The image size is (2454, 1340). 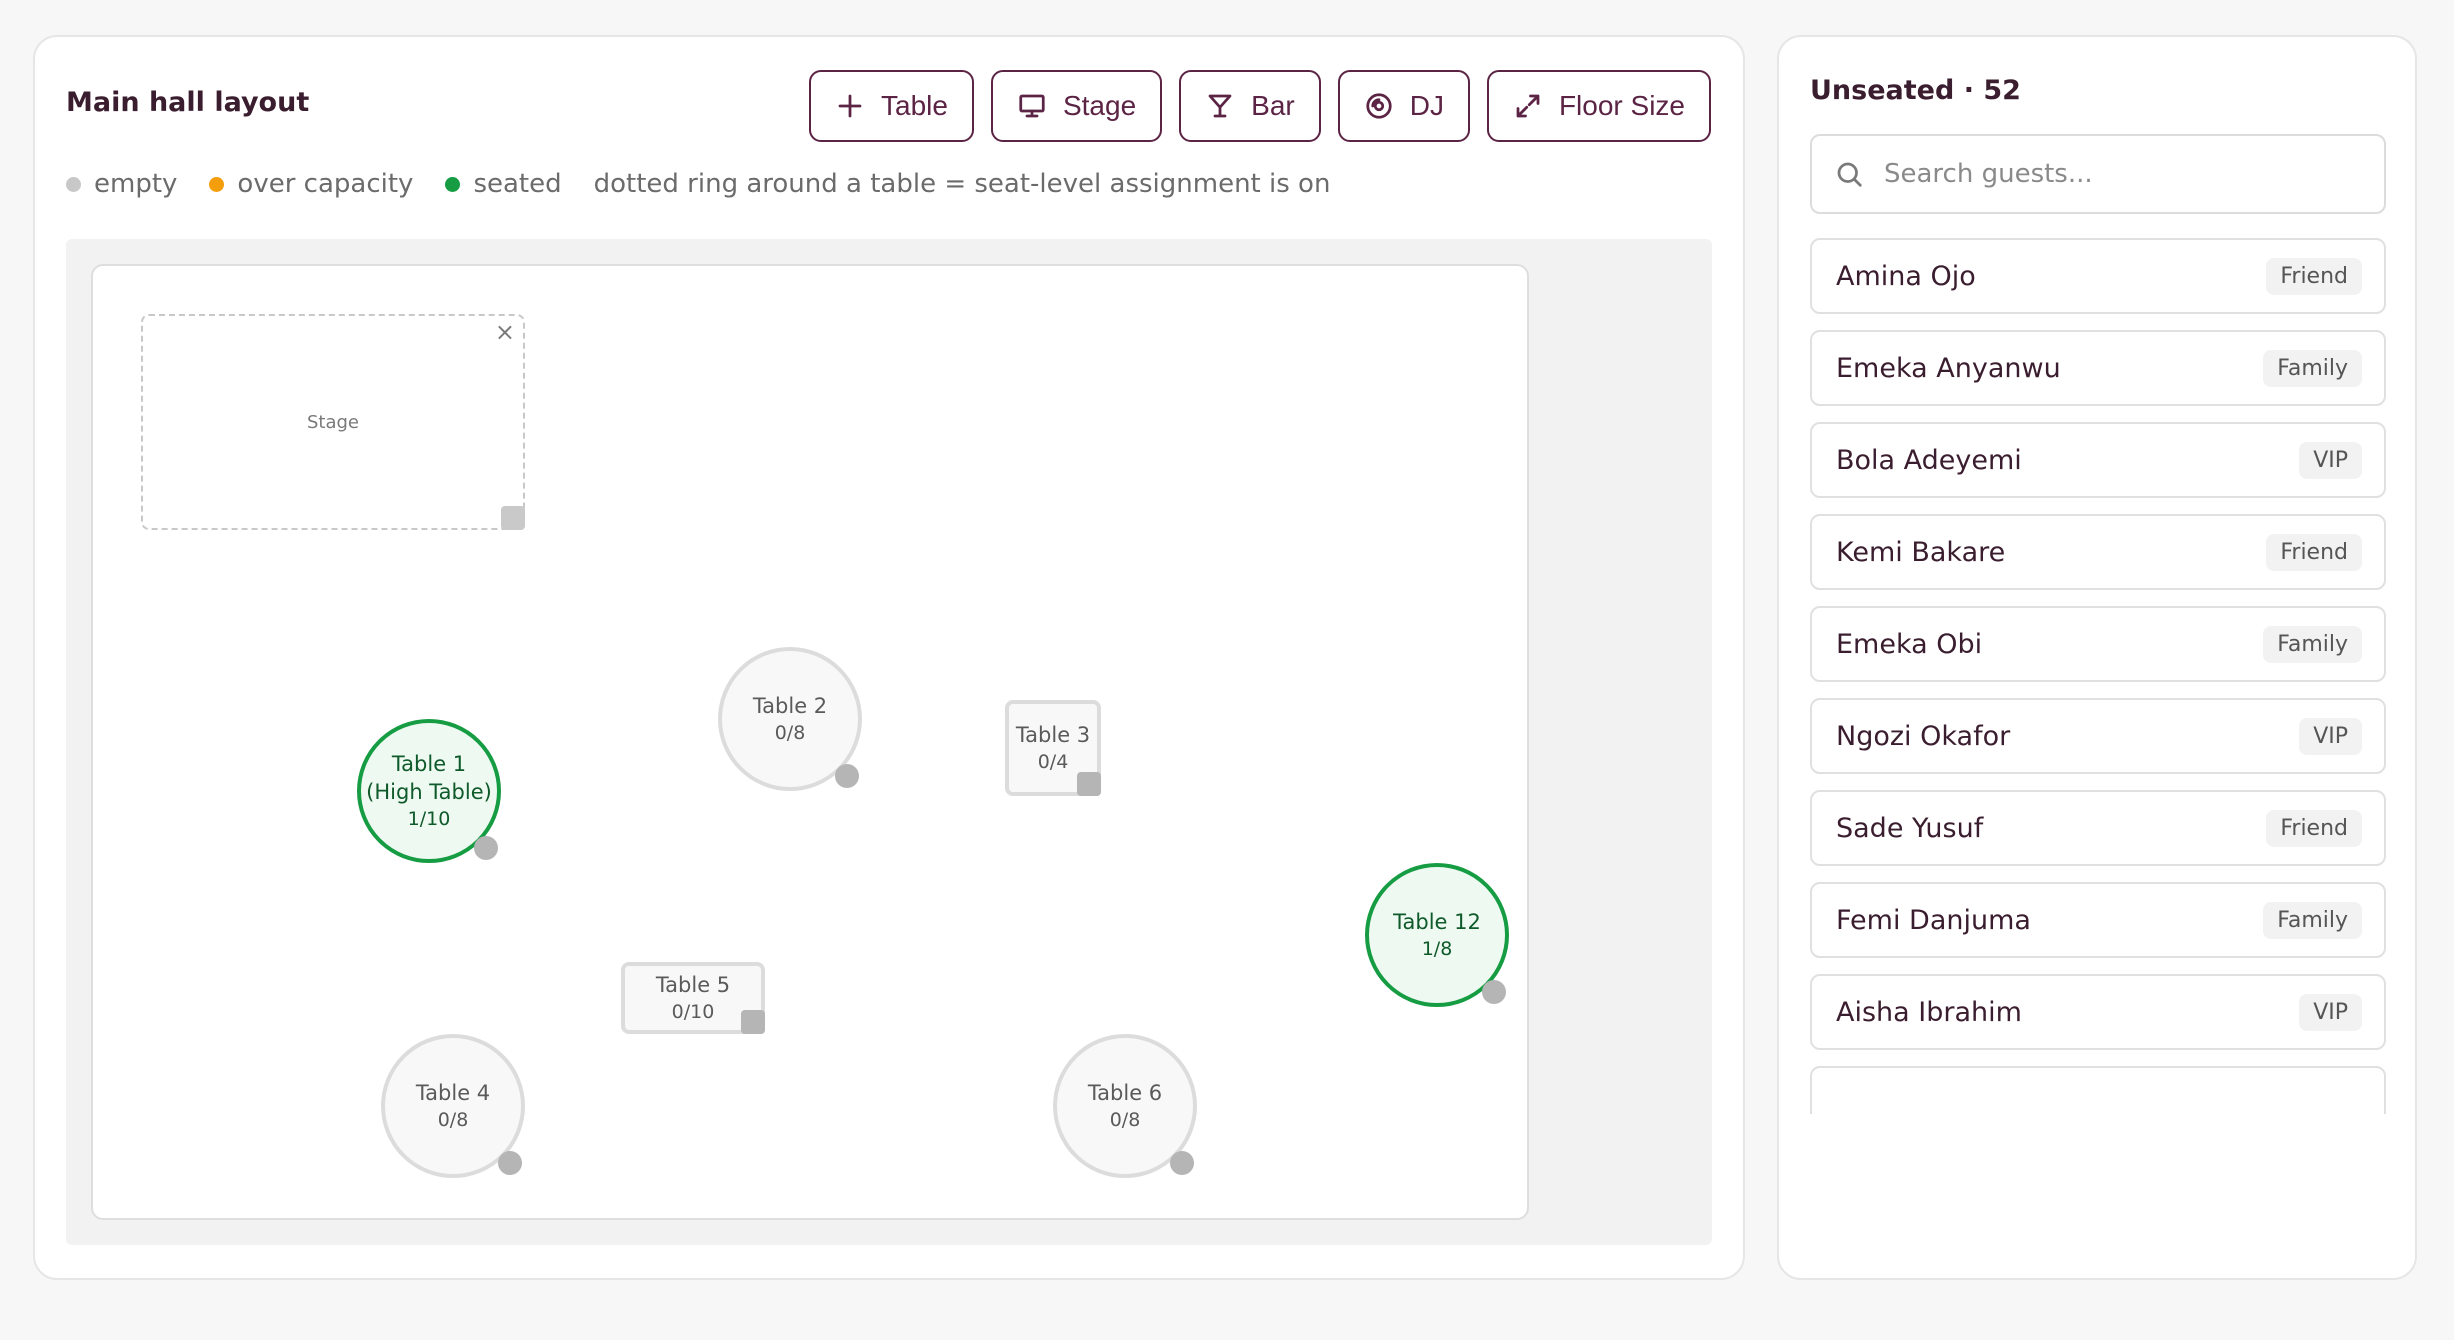 What do you see at coordinates (693, 985) in the screenshot?
I see `table-name: Table 5` at bounding box center [693, 985].